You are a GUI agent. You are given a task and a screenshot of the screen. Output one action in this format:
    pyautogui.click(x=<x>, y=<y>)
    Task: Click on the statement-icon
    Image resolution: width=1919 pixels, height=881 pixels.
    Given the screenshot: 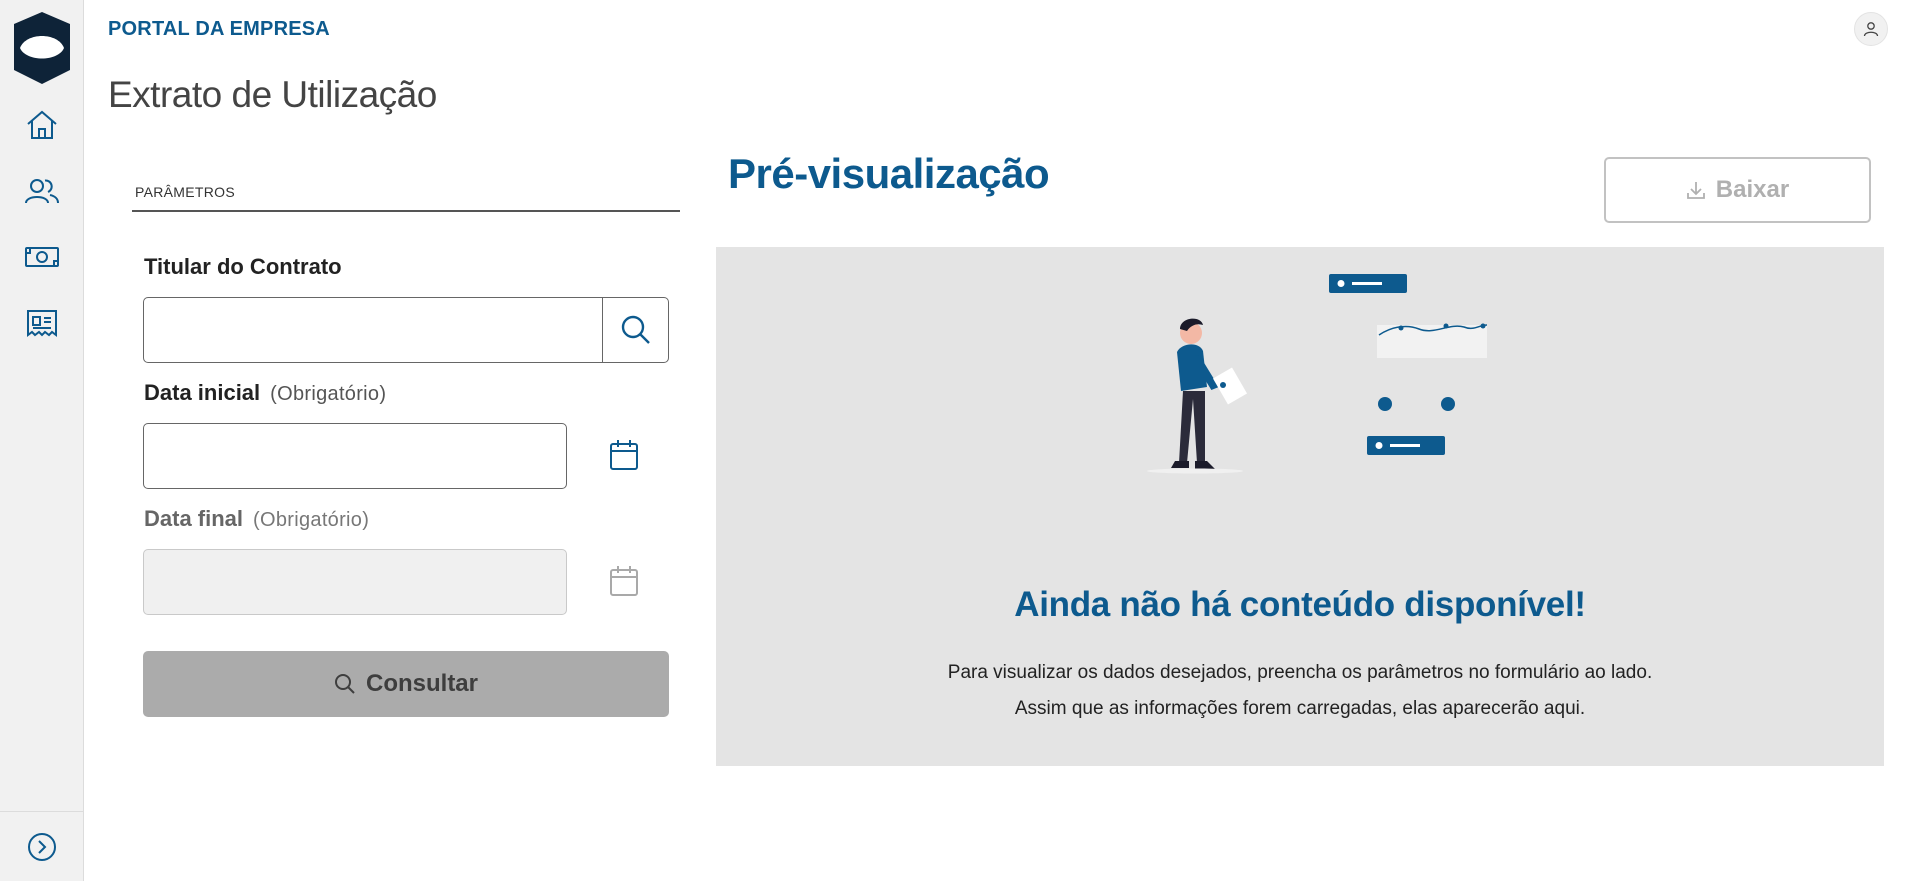 What is the action you would take?
    pyautogui.click(x=42, y=323)
    